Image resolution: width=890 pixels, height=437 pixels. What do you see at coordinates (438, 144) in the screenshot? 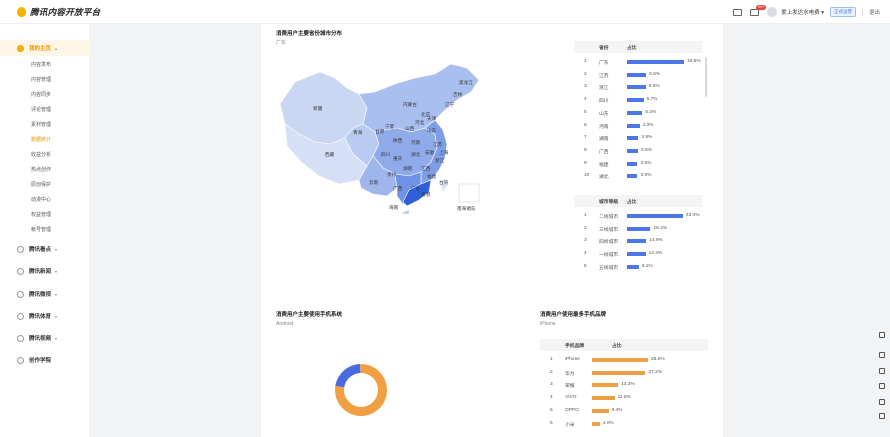
I see `map-label: 江苏` at bounding box center [438, 144].